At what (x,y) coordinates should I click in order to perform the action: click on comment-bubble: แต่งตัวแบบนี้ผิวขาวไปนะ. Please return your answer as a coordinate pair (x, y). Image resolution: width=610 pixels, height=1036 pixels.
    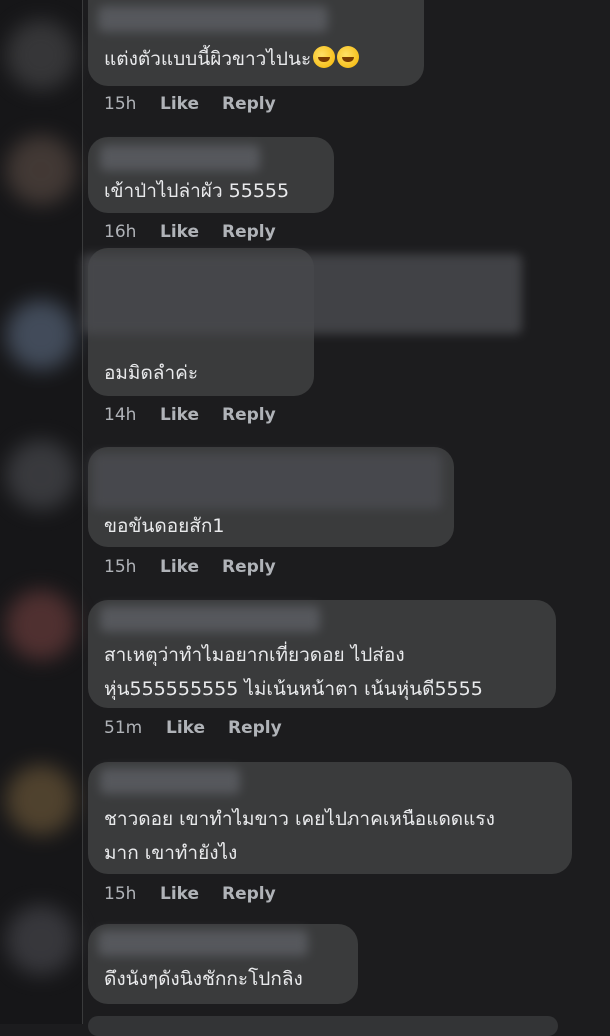
    Looking at the image, I should click on (256, 43).